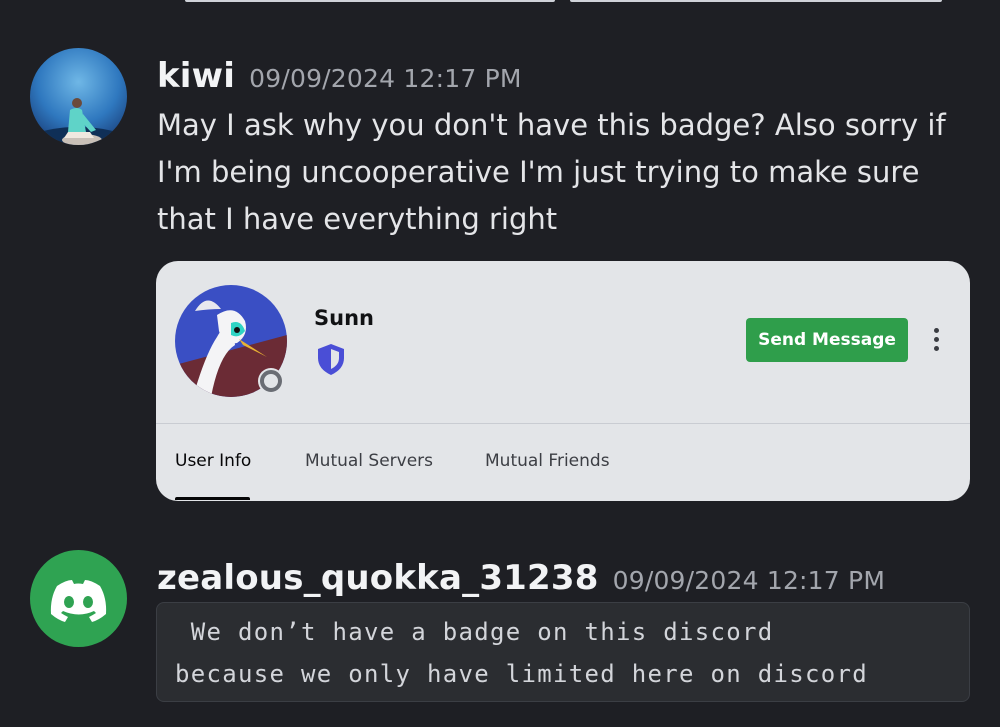 The height and width of the screenshot is (727, 1000). Describe the element at coordinates (331, 359) in the screenshot. I see `shield-badge-icon` at that location.